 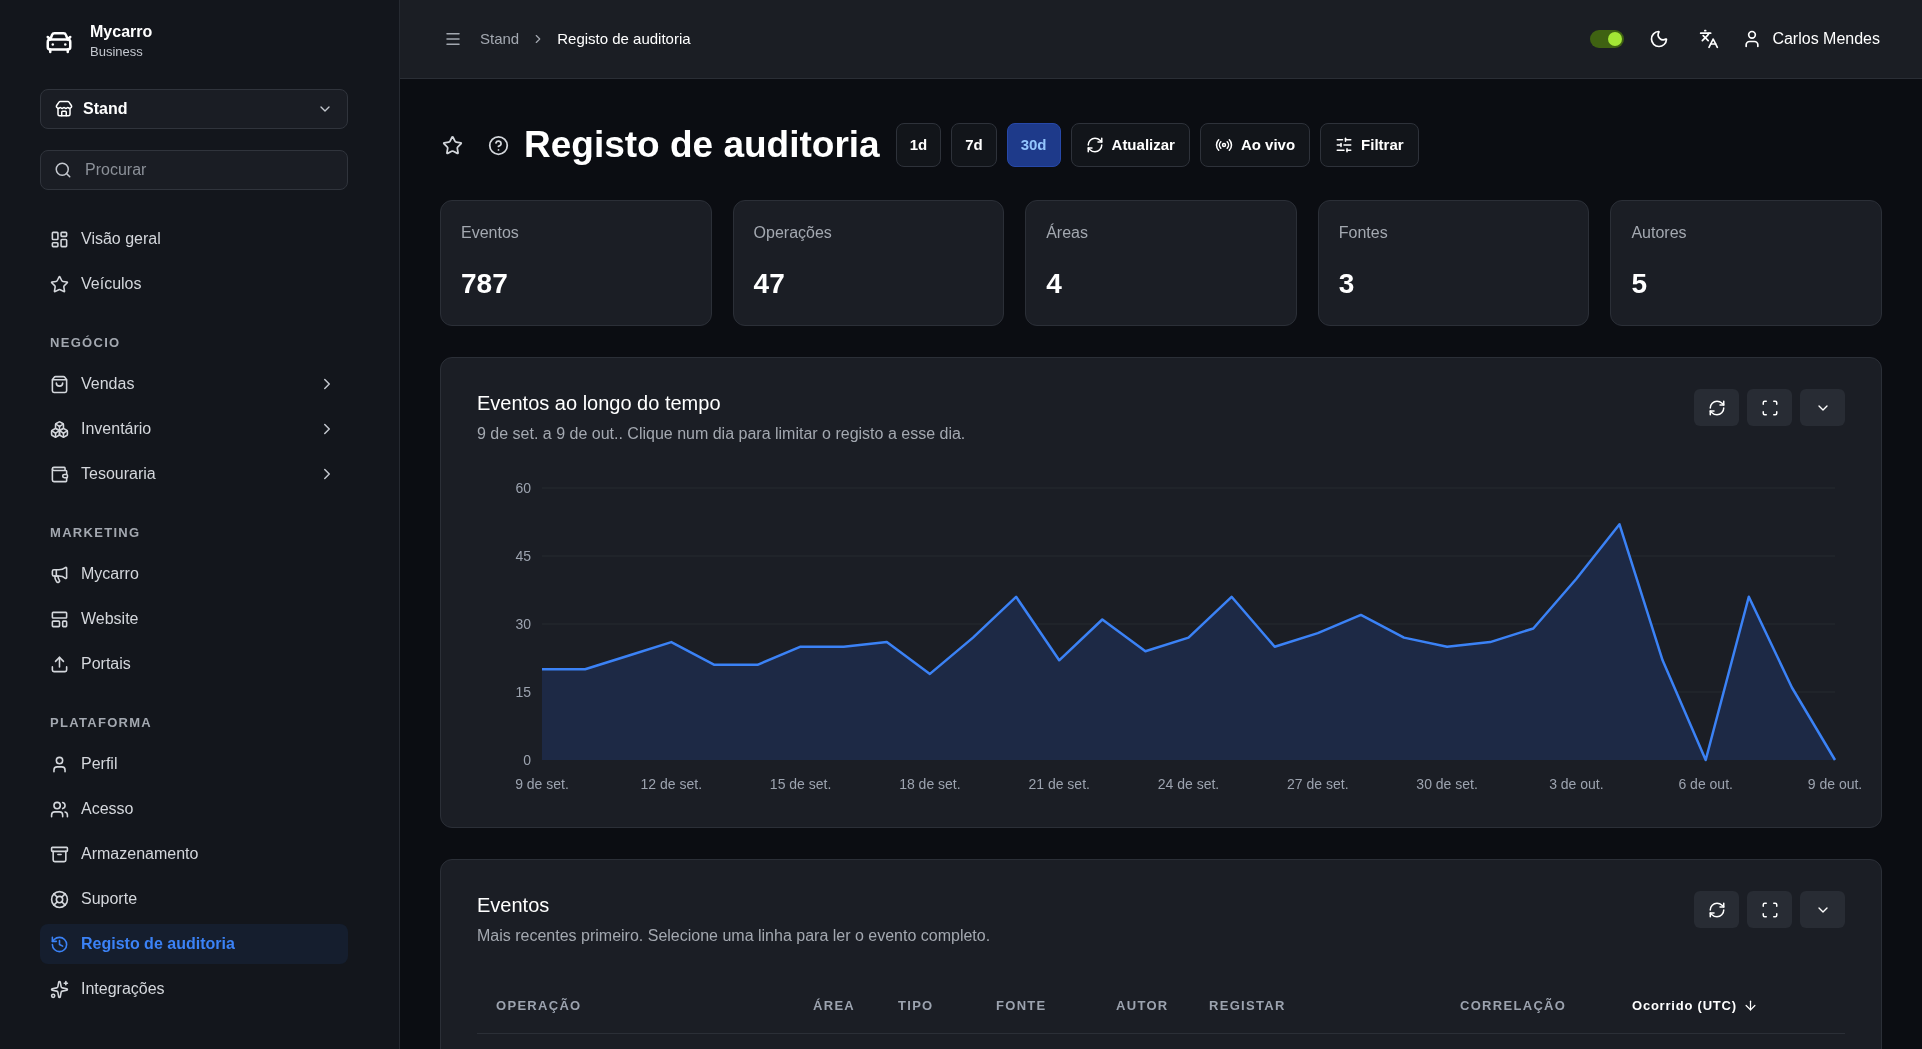 What do you see at coordinates (59, 944) in the screenshot?
I see `history-icon` at bounding box center [59, 944].